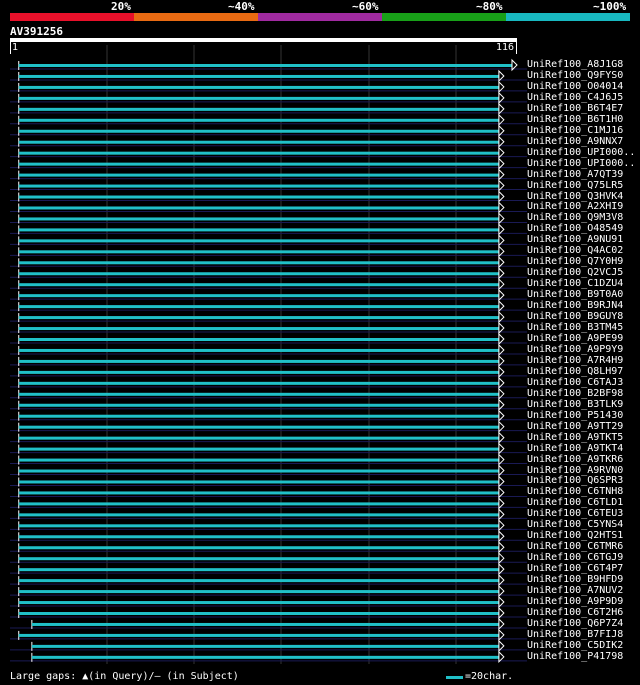 The width and height of the screenshot is (640, 685). I want to click on hit-label: UniRef100_A9P9D9, so click(575, 601).